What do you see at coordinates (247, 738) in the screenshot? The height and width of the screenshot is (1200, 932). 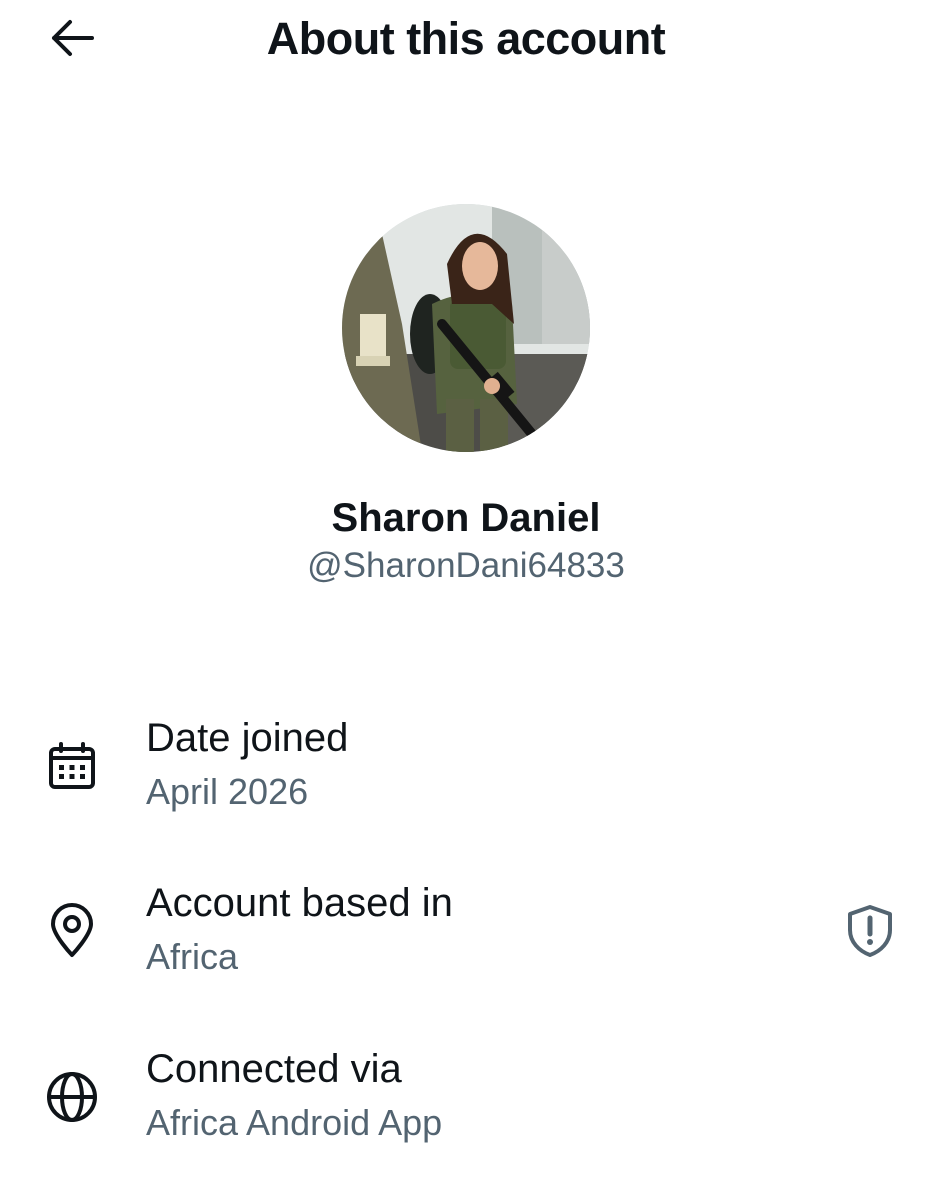 I see `date-joined-label: Date joined` at bounding box center [247, 738].